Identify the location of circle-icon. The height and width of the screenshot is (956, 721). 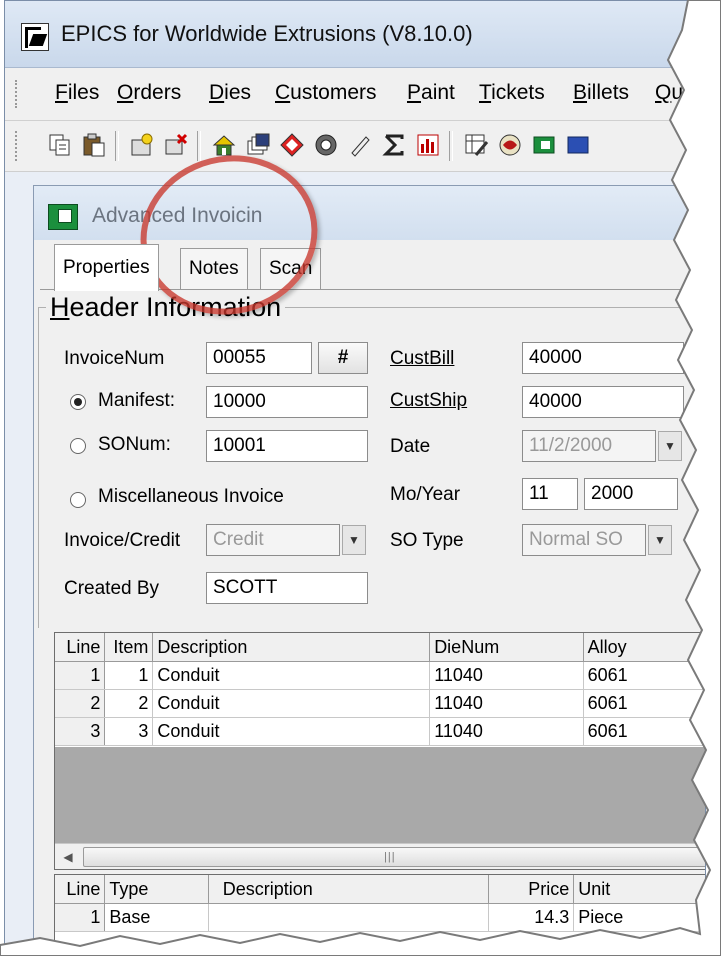
(326, 145).